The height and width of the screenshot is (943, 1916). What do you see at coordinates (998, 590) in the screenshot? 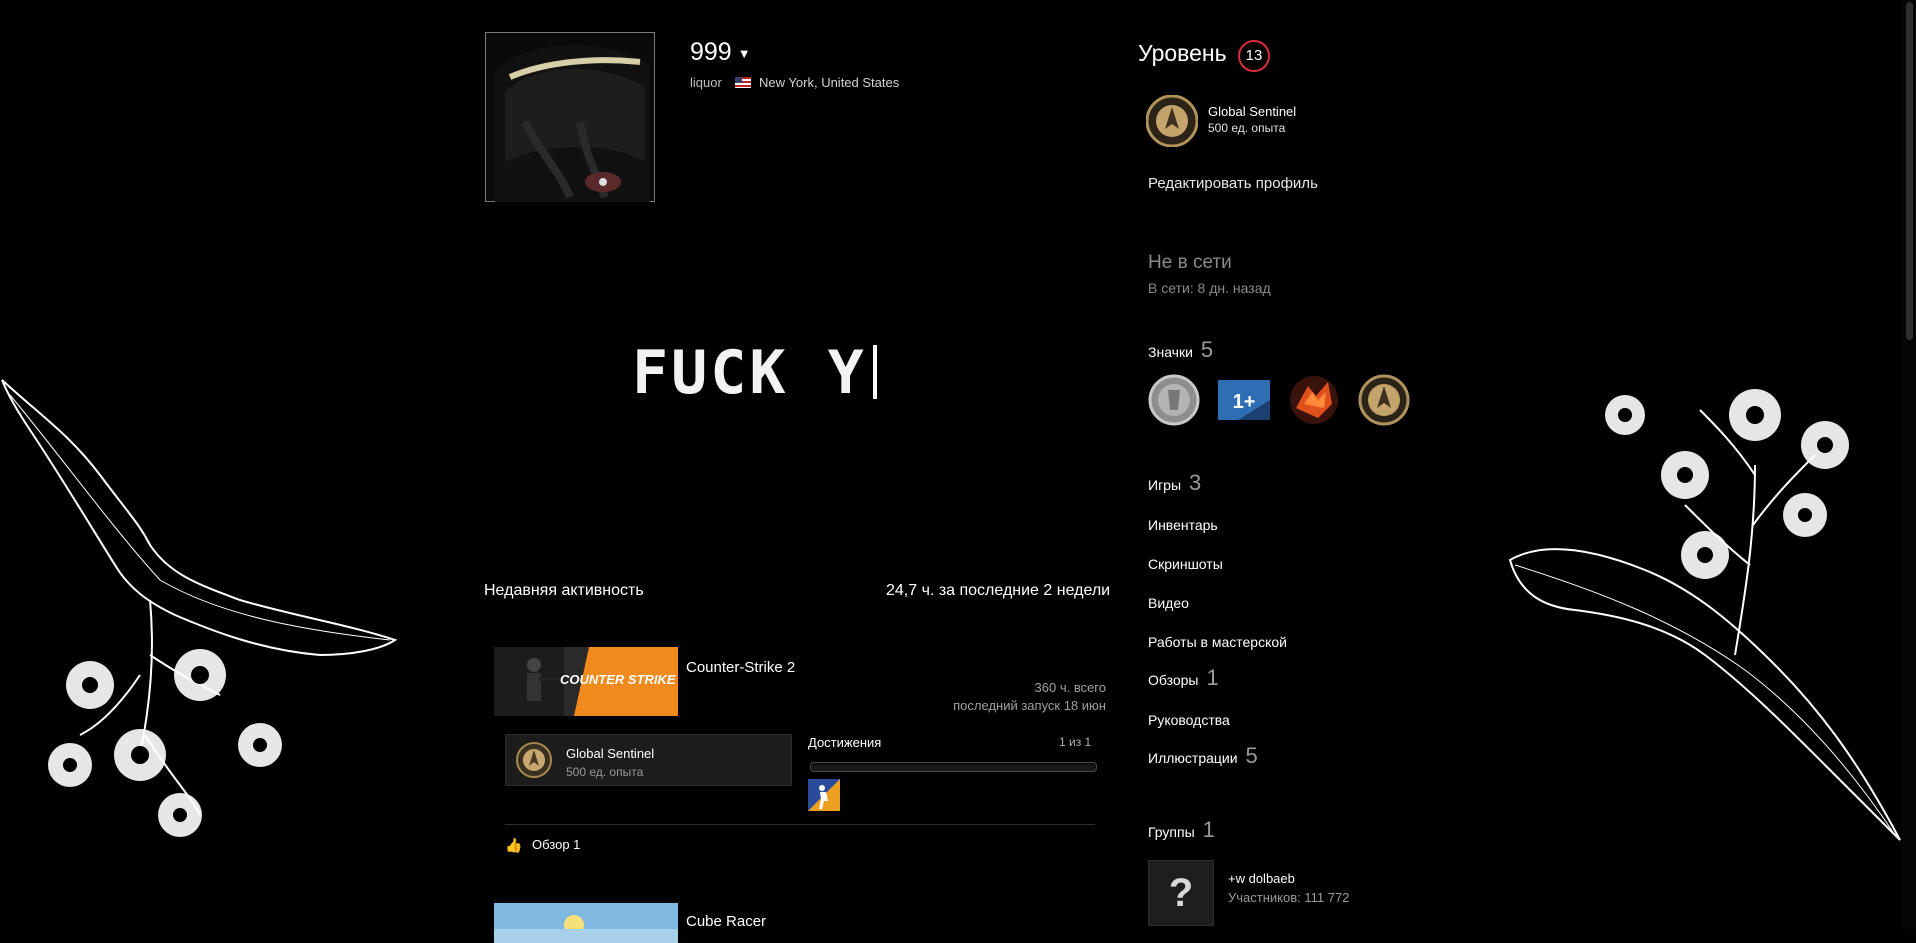
I see `recent-activity-hours: 24,7 ч. за последние 2 недели` at bounding box center [998, 590].